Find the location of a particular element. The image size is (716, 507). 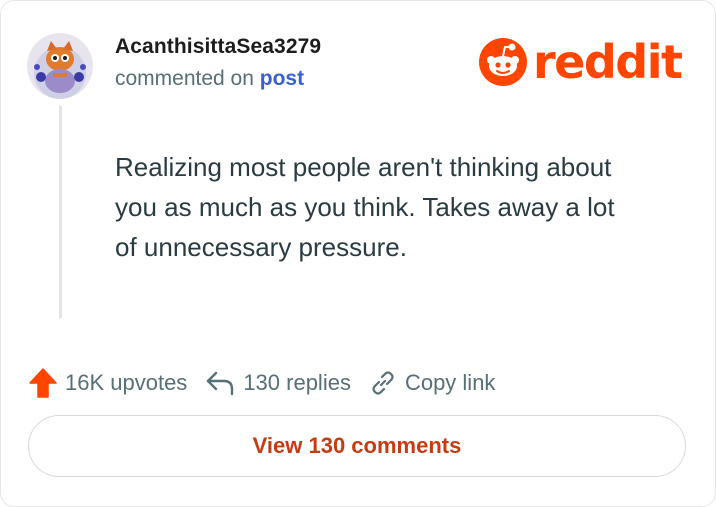

reply-count: 130 replies is located at coordinates (297, 382).